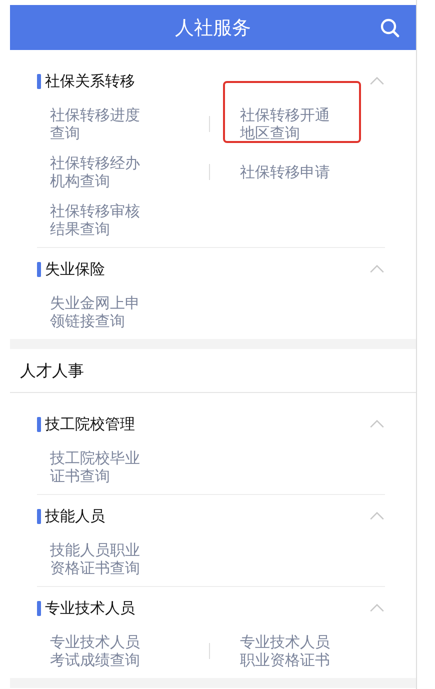 The height and width of the screenshot is (689, 435). Describe the element at coordinates (95, 467) in the screenshot. I see `service-link: 技工院校毕业证书查询` at that location.